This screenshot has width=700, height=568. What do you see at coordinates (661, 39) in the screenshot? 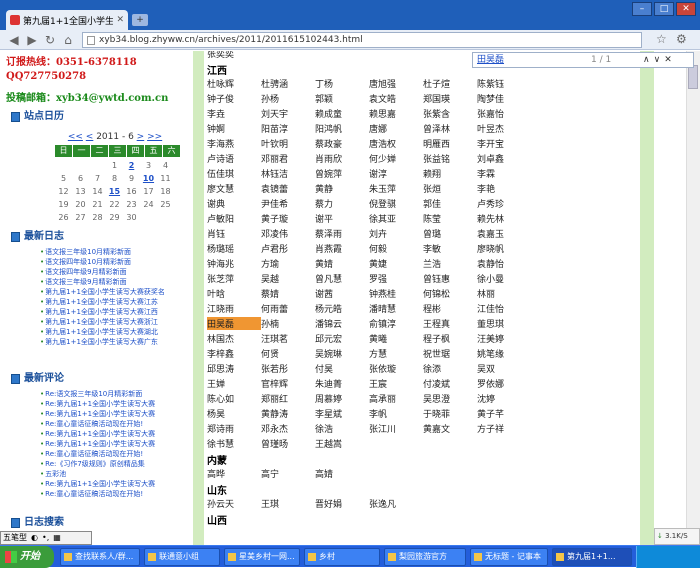
I see `bookmark-star-icon: ☆` at bounding box center [661, 39].